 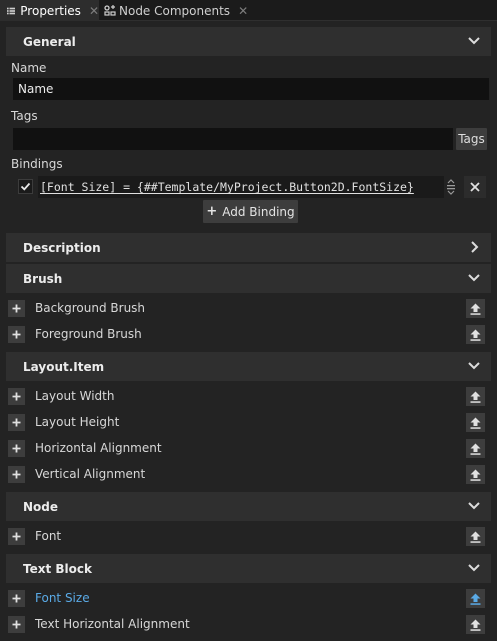 I want to click on property-label: Text Horizontal Alignment, so click(x=112, y=624).